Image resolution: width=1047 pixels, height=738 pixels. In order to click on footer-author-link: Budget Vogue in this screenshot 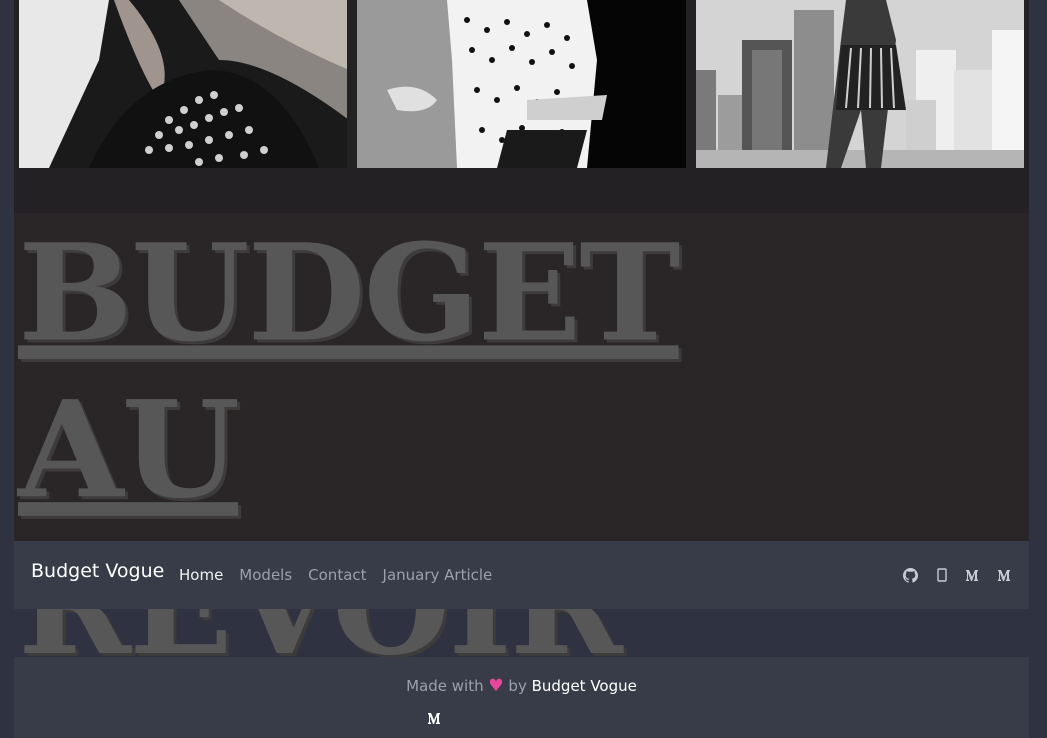, I will do `click(584, 686)`.